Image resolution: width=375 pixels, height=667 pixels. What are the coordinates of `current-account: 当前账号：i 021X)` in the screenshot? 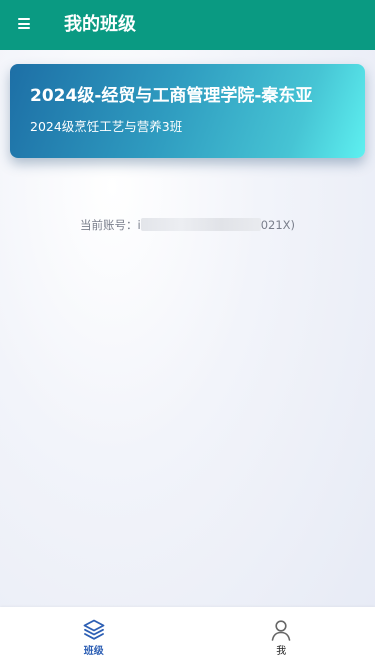 It's located at (187, 225).